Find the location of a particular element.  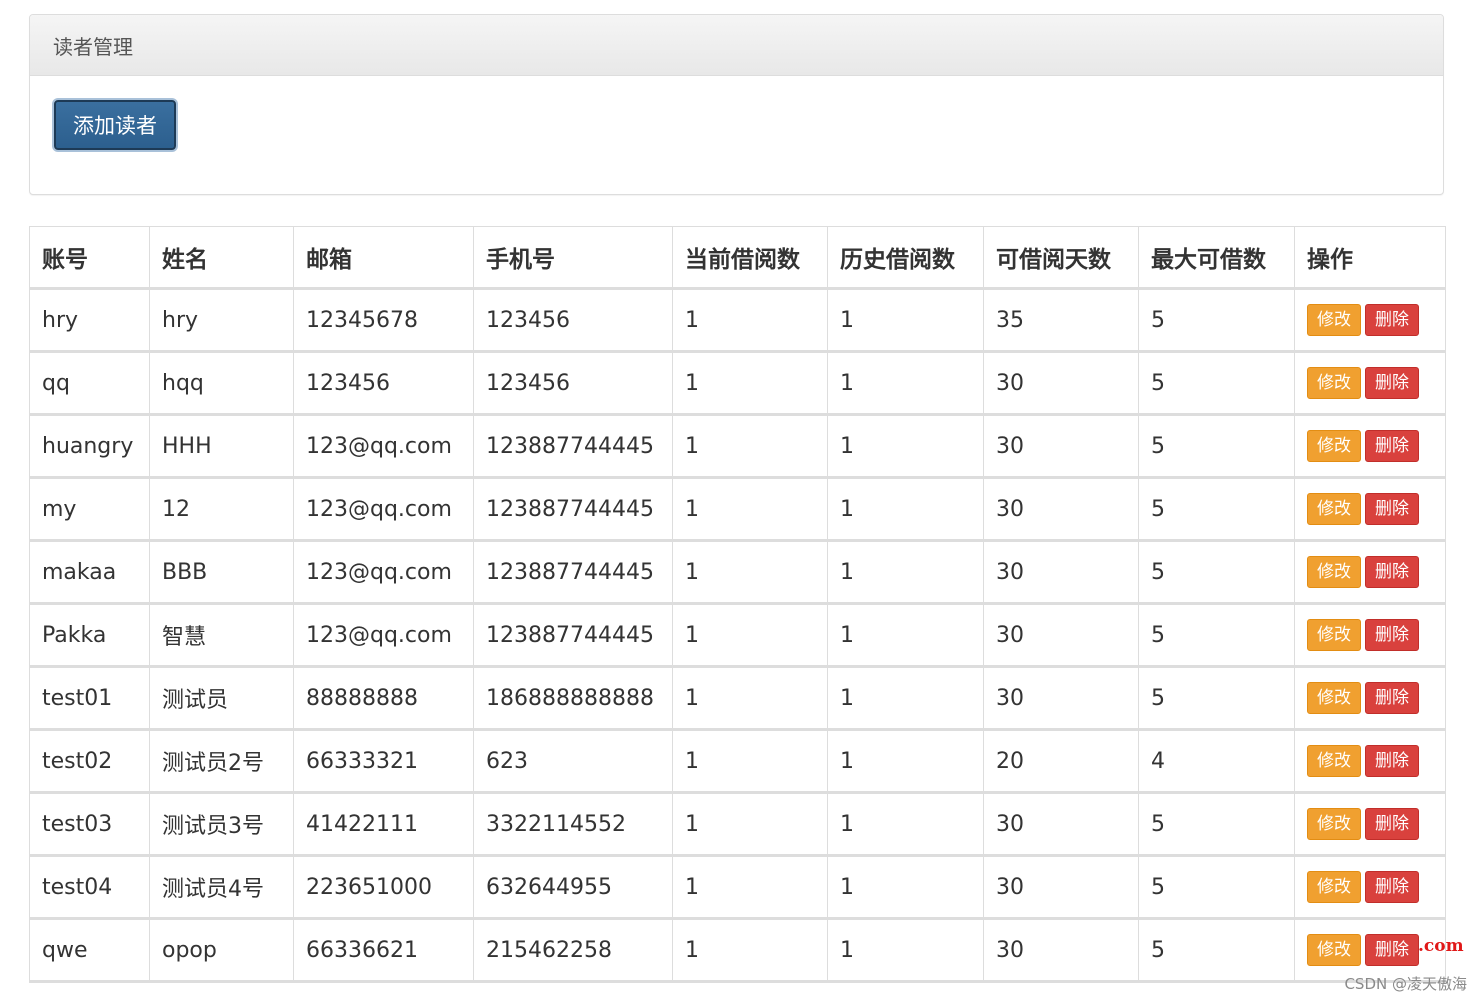

cell-name: opop is located at coordinates (221, 950).